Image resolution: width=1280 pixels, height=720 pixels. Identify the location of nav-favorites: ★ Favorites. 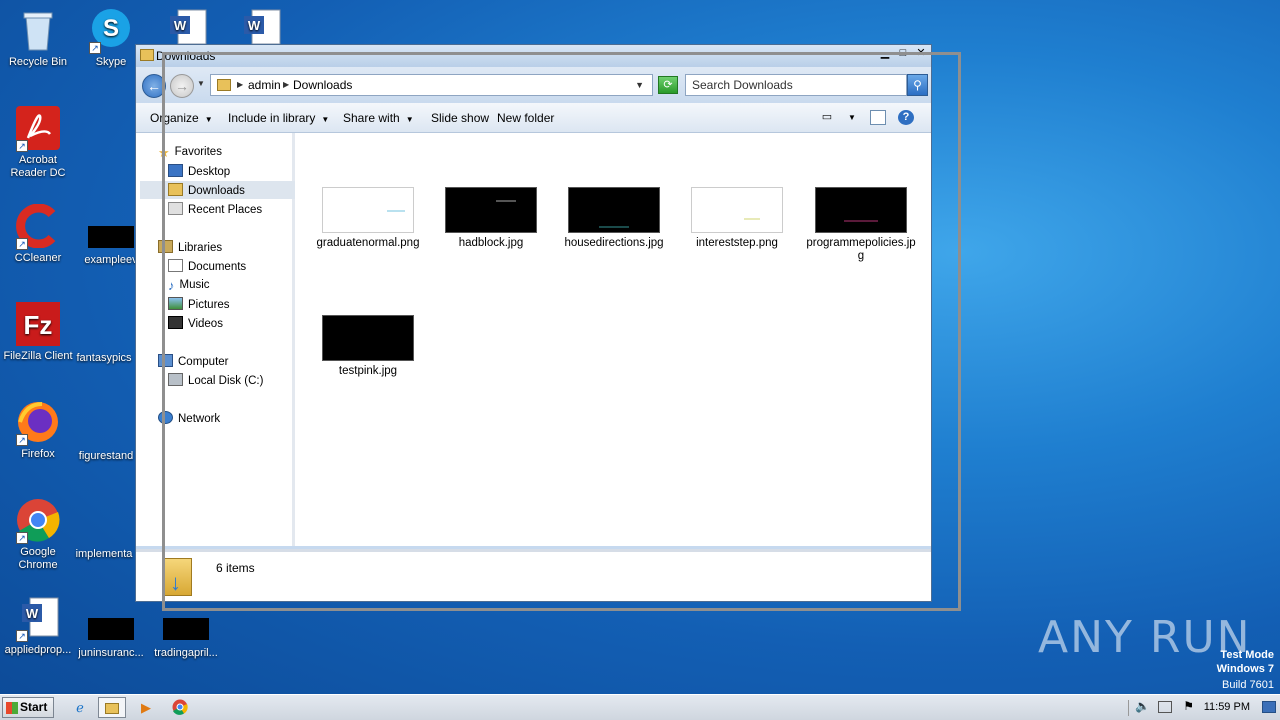
(190, 152).